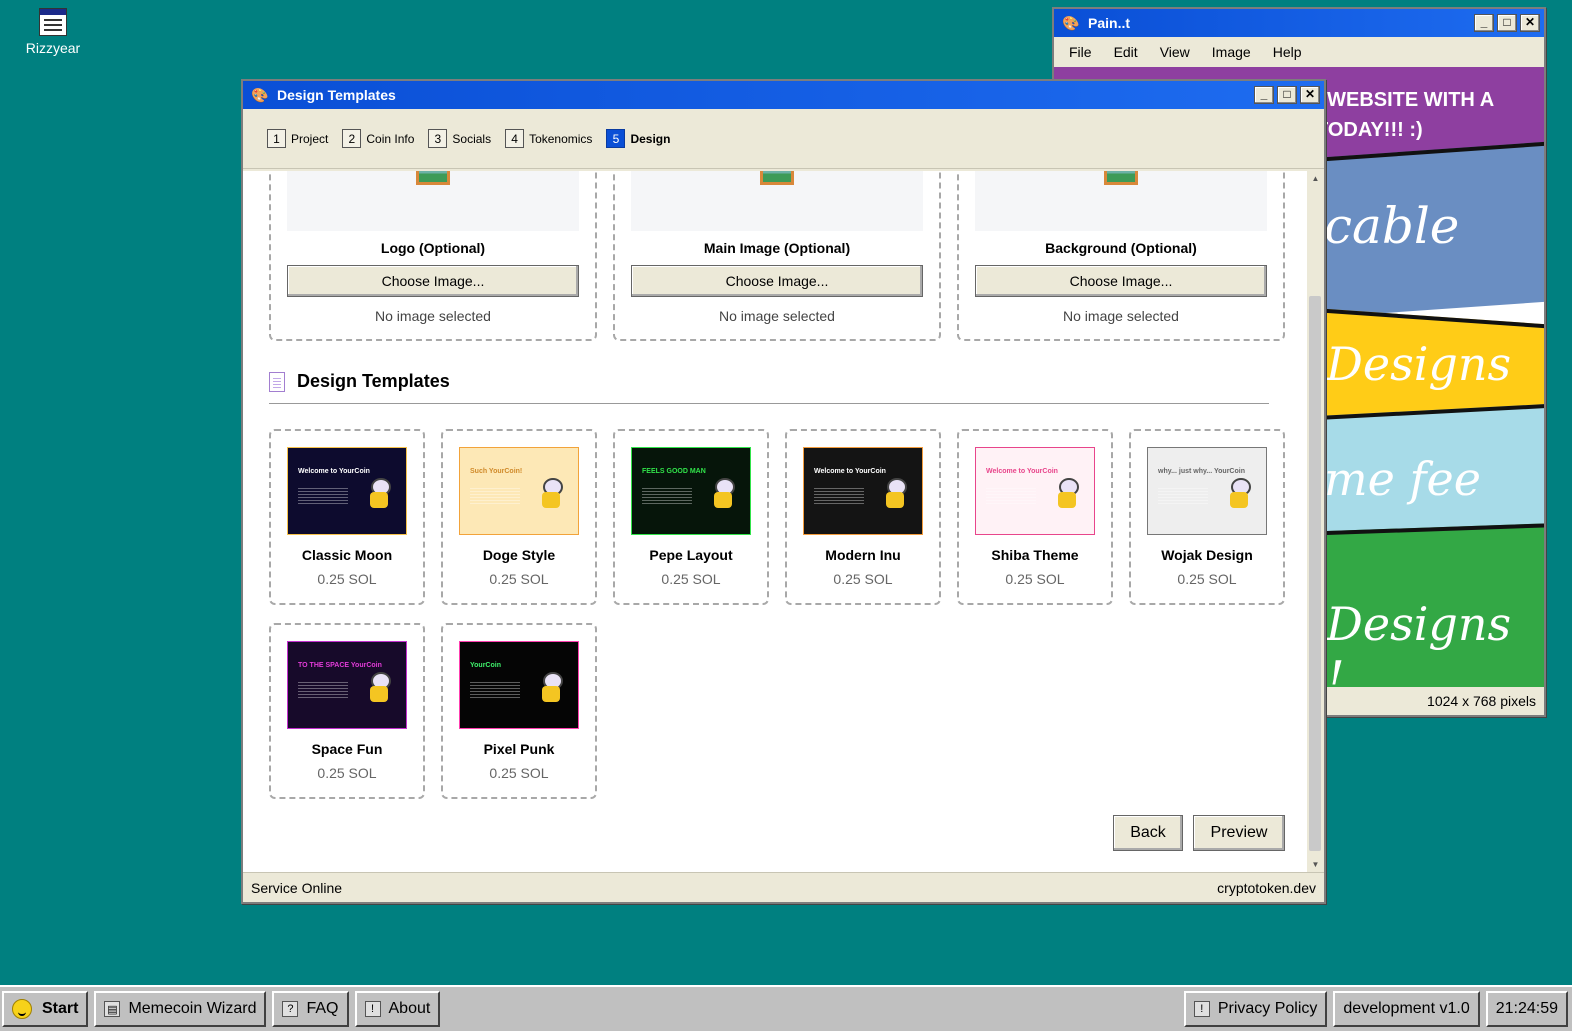  Describe the element at coordinates (1402, 479) in the screenshot. I see `canvas-scribble-3: me fee` at that location.